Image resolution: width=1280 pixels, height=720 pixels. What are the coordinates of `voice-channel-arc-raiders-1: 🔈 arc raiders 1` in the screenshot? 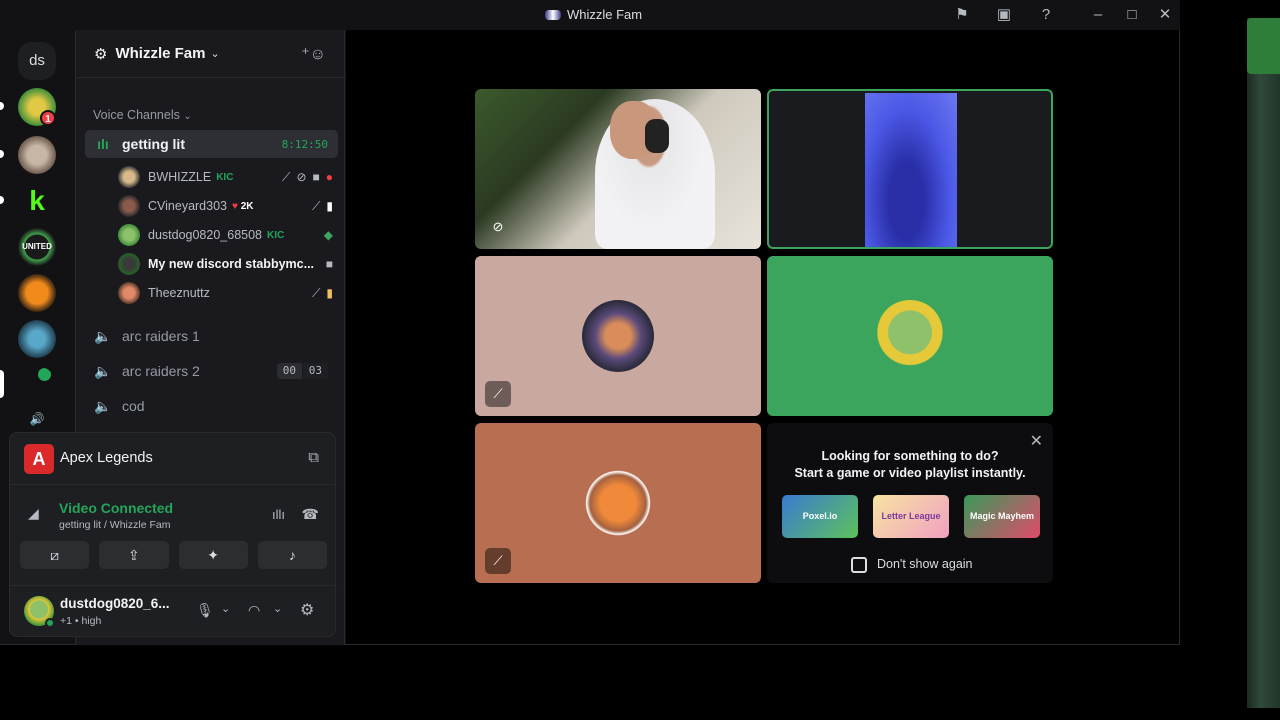 It's located at (211, 336).